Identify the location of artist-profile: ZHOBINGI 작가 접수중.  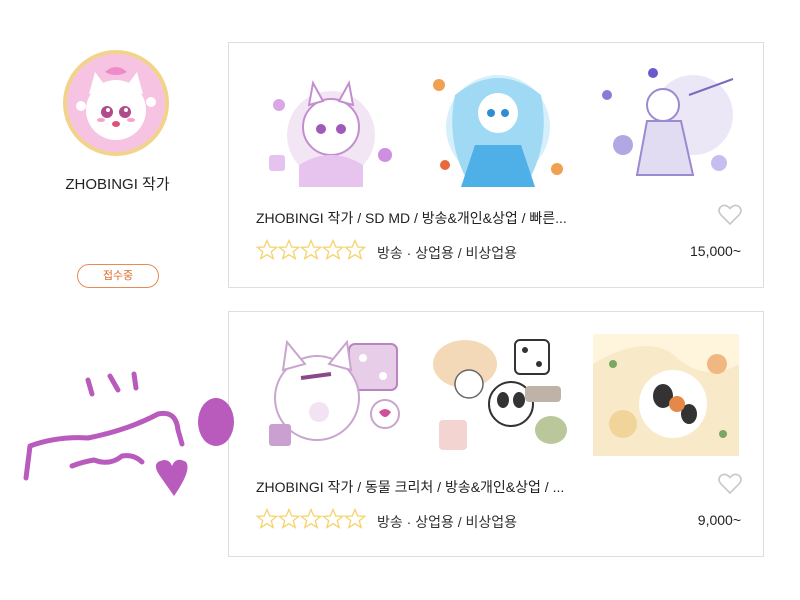
(117, 170).